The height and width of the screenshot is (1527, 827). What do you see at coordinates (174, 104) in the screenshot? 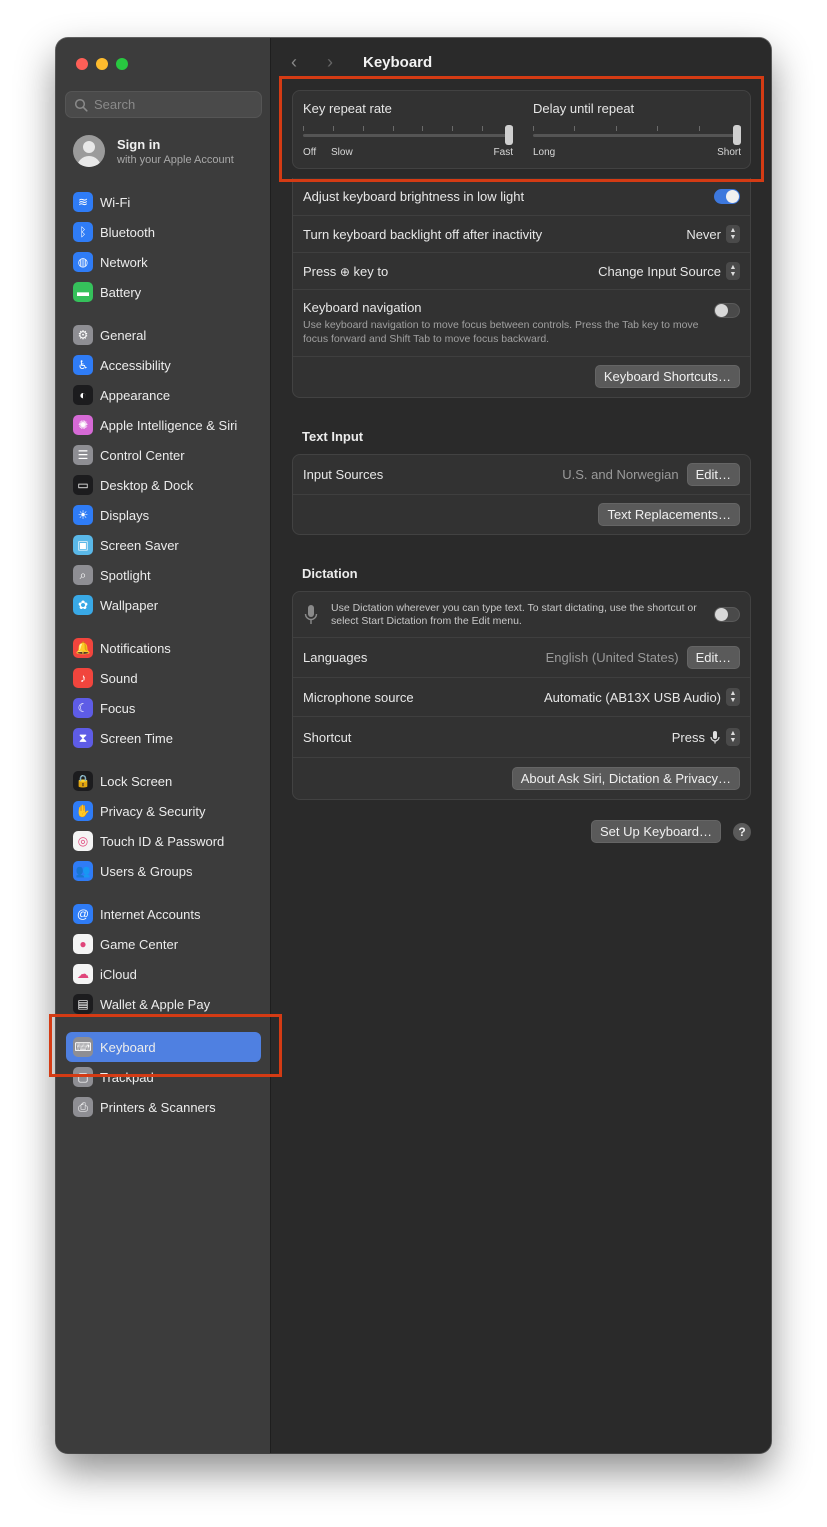
I see `search-input` at bounding box center [174, 104].